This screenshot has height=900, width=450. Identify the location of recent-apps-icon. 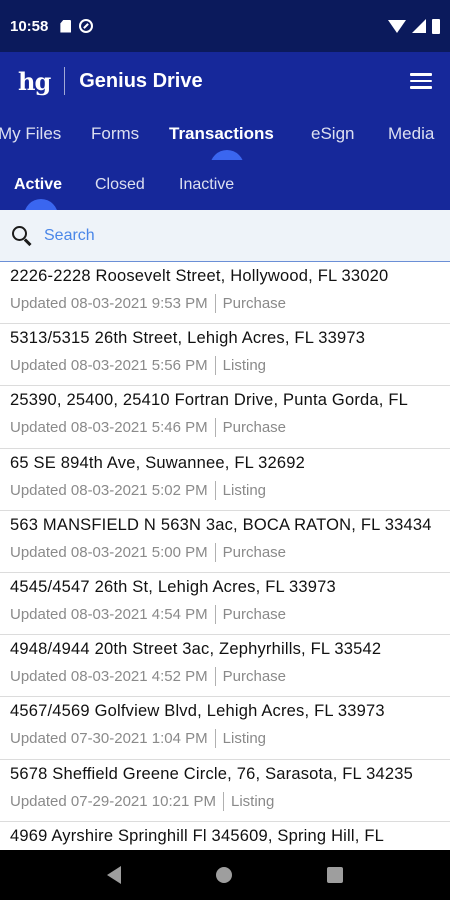
(334, 875).